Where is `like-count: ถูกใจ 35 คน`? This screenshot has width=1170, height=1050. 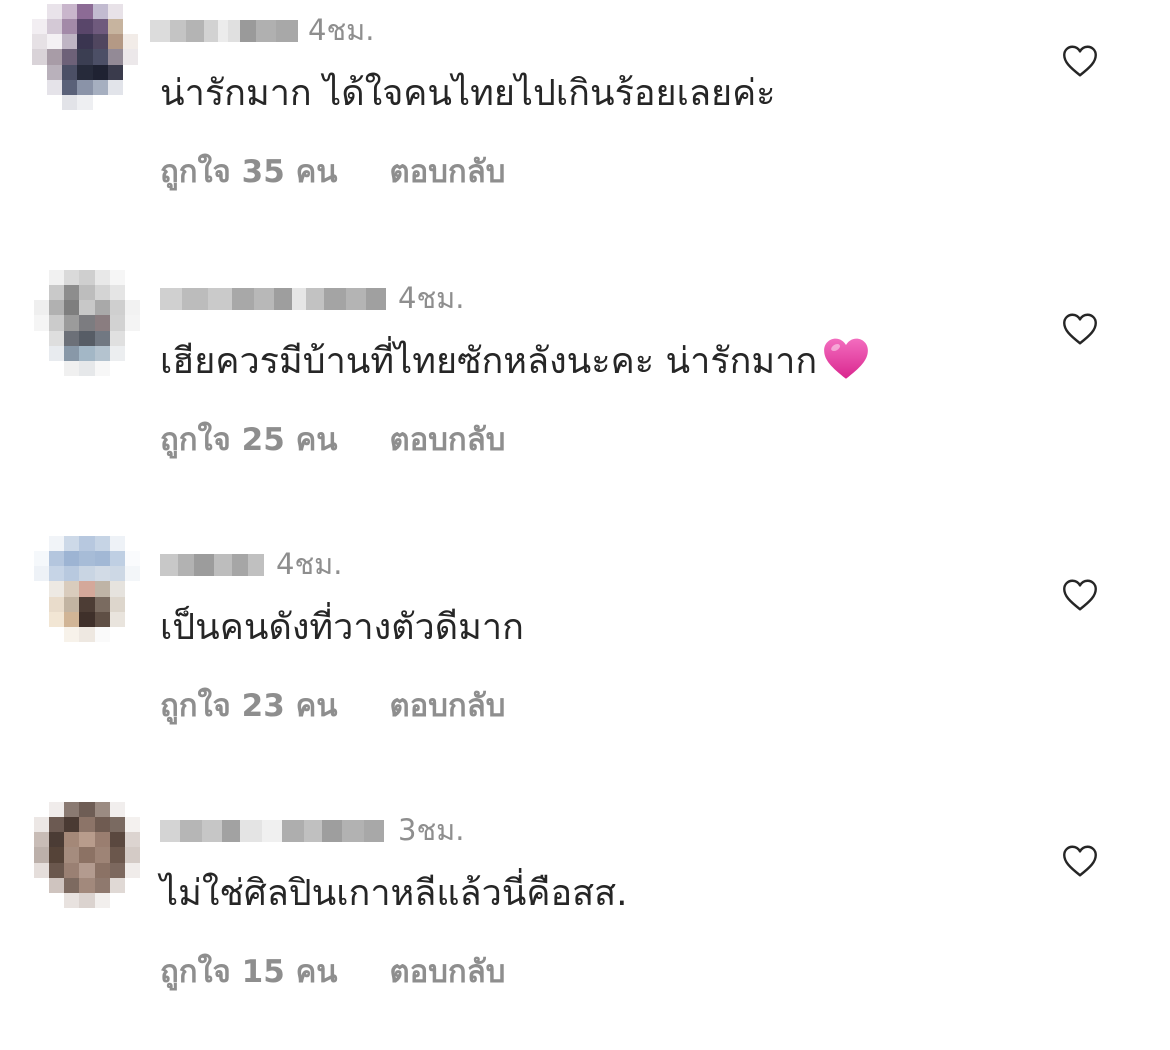 like-count: ถูกใจ 35 คน is located at coordinates (249, 171).